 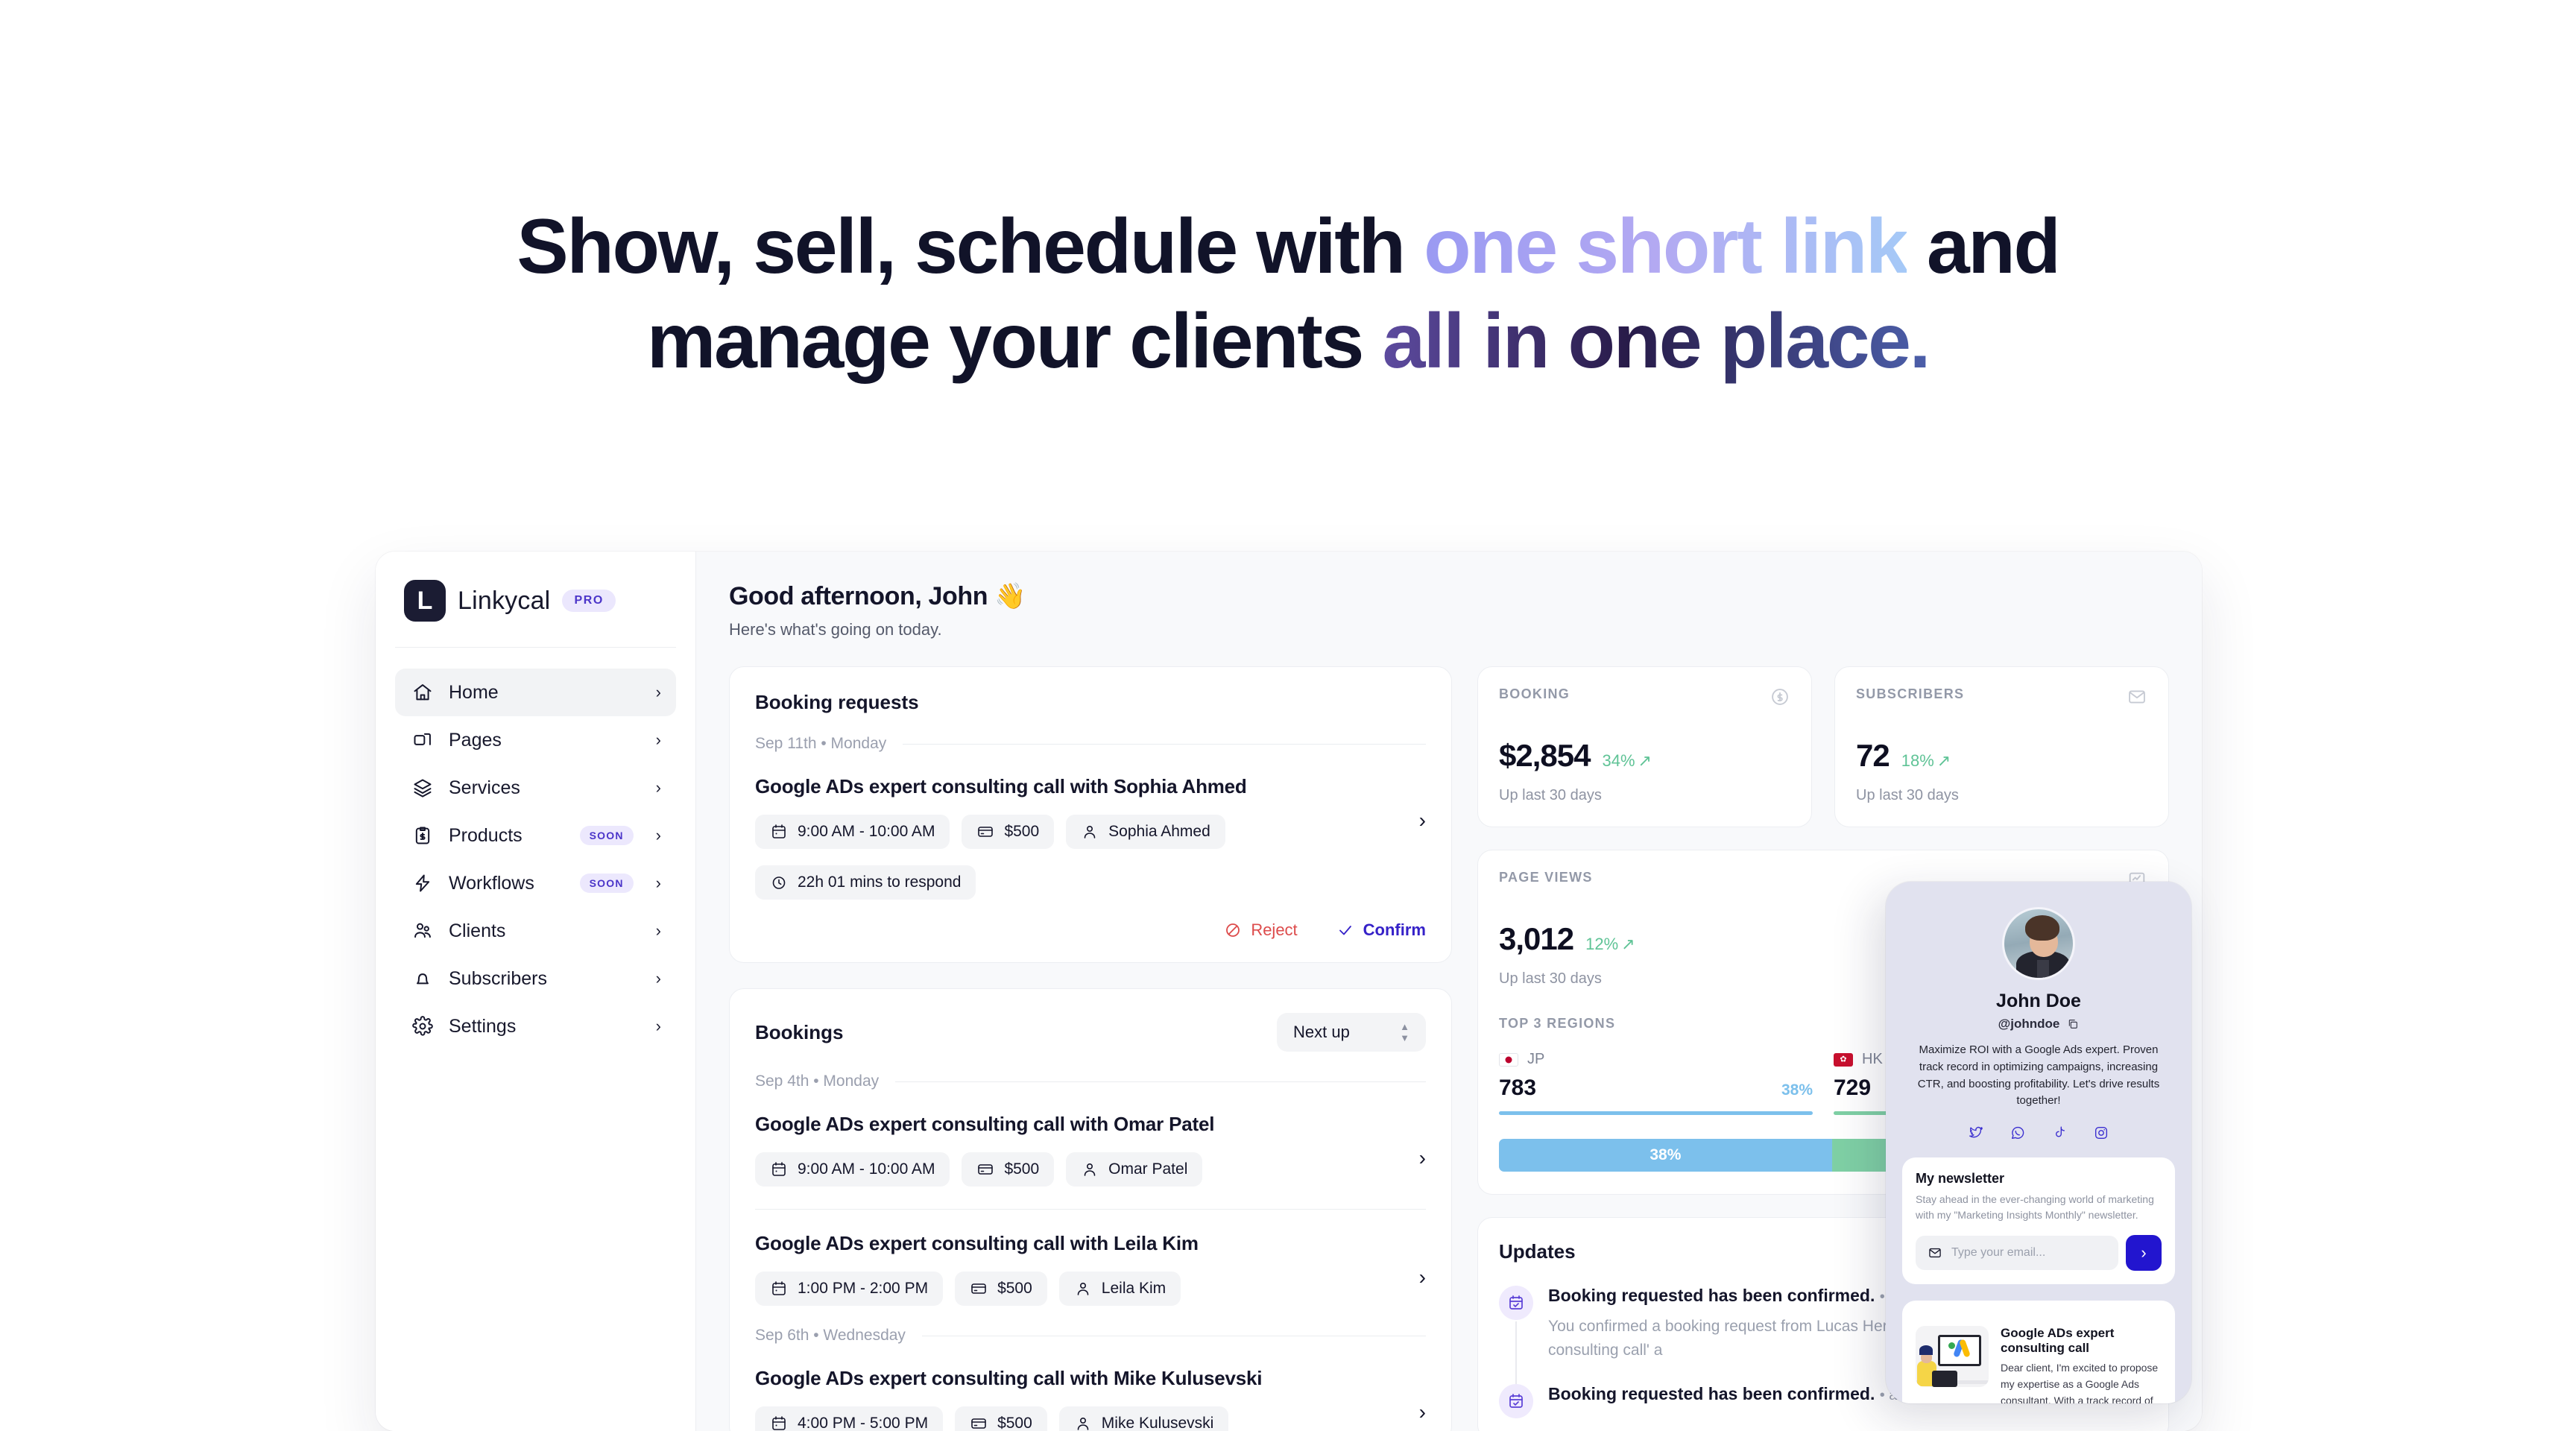 I want to click on sidebar-item-settings: Settings ›, so click(x=535, y=1026).